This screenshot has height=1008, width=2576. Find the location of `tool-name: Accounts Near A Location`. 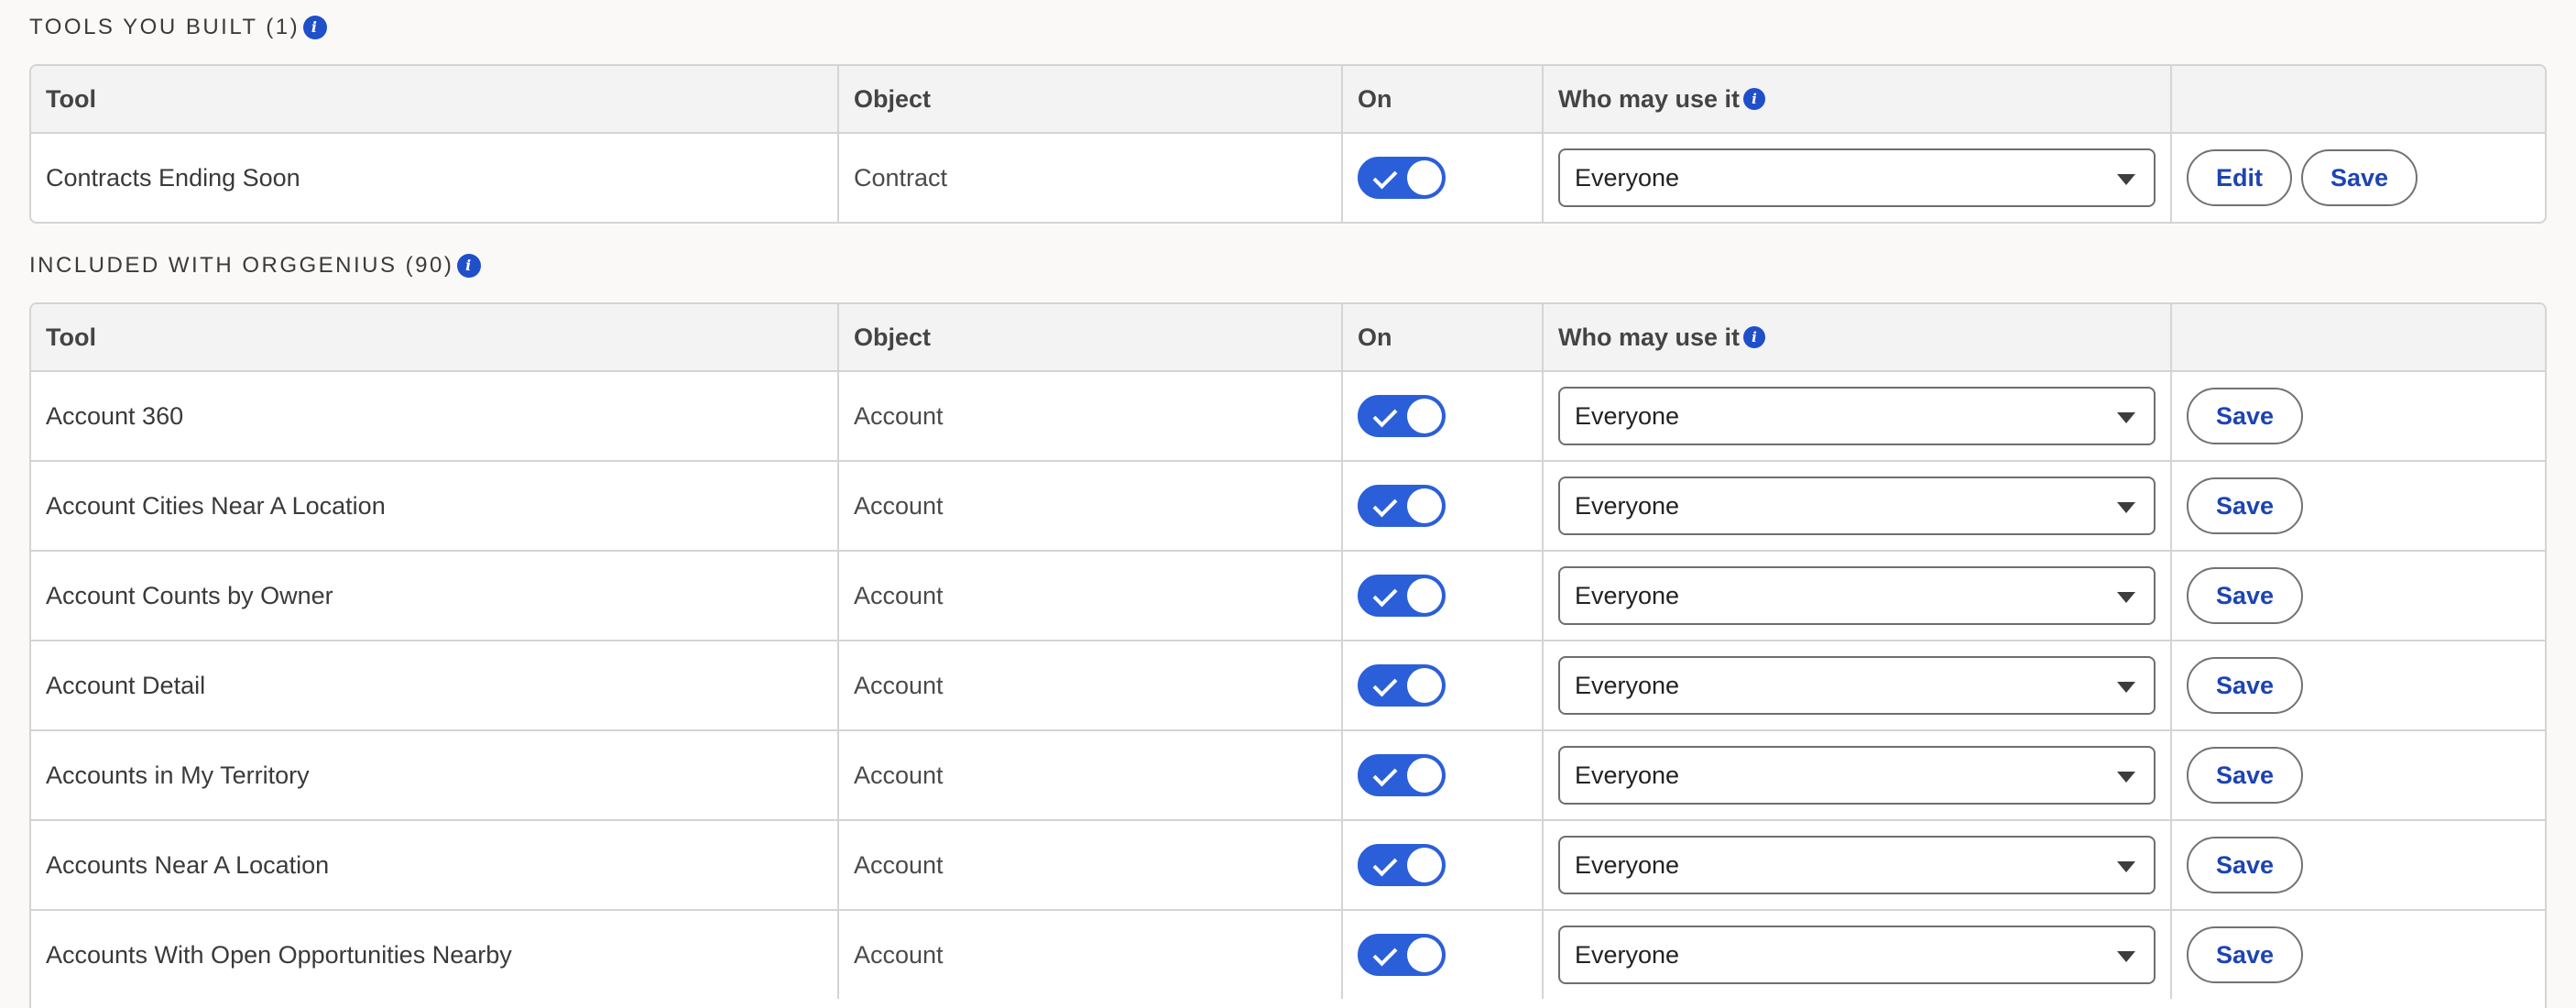

tool-name: Accounts Near A Location is located at coordinates (188, 864).